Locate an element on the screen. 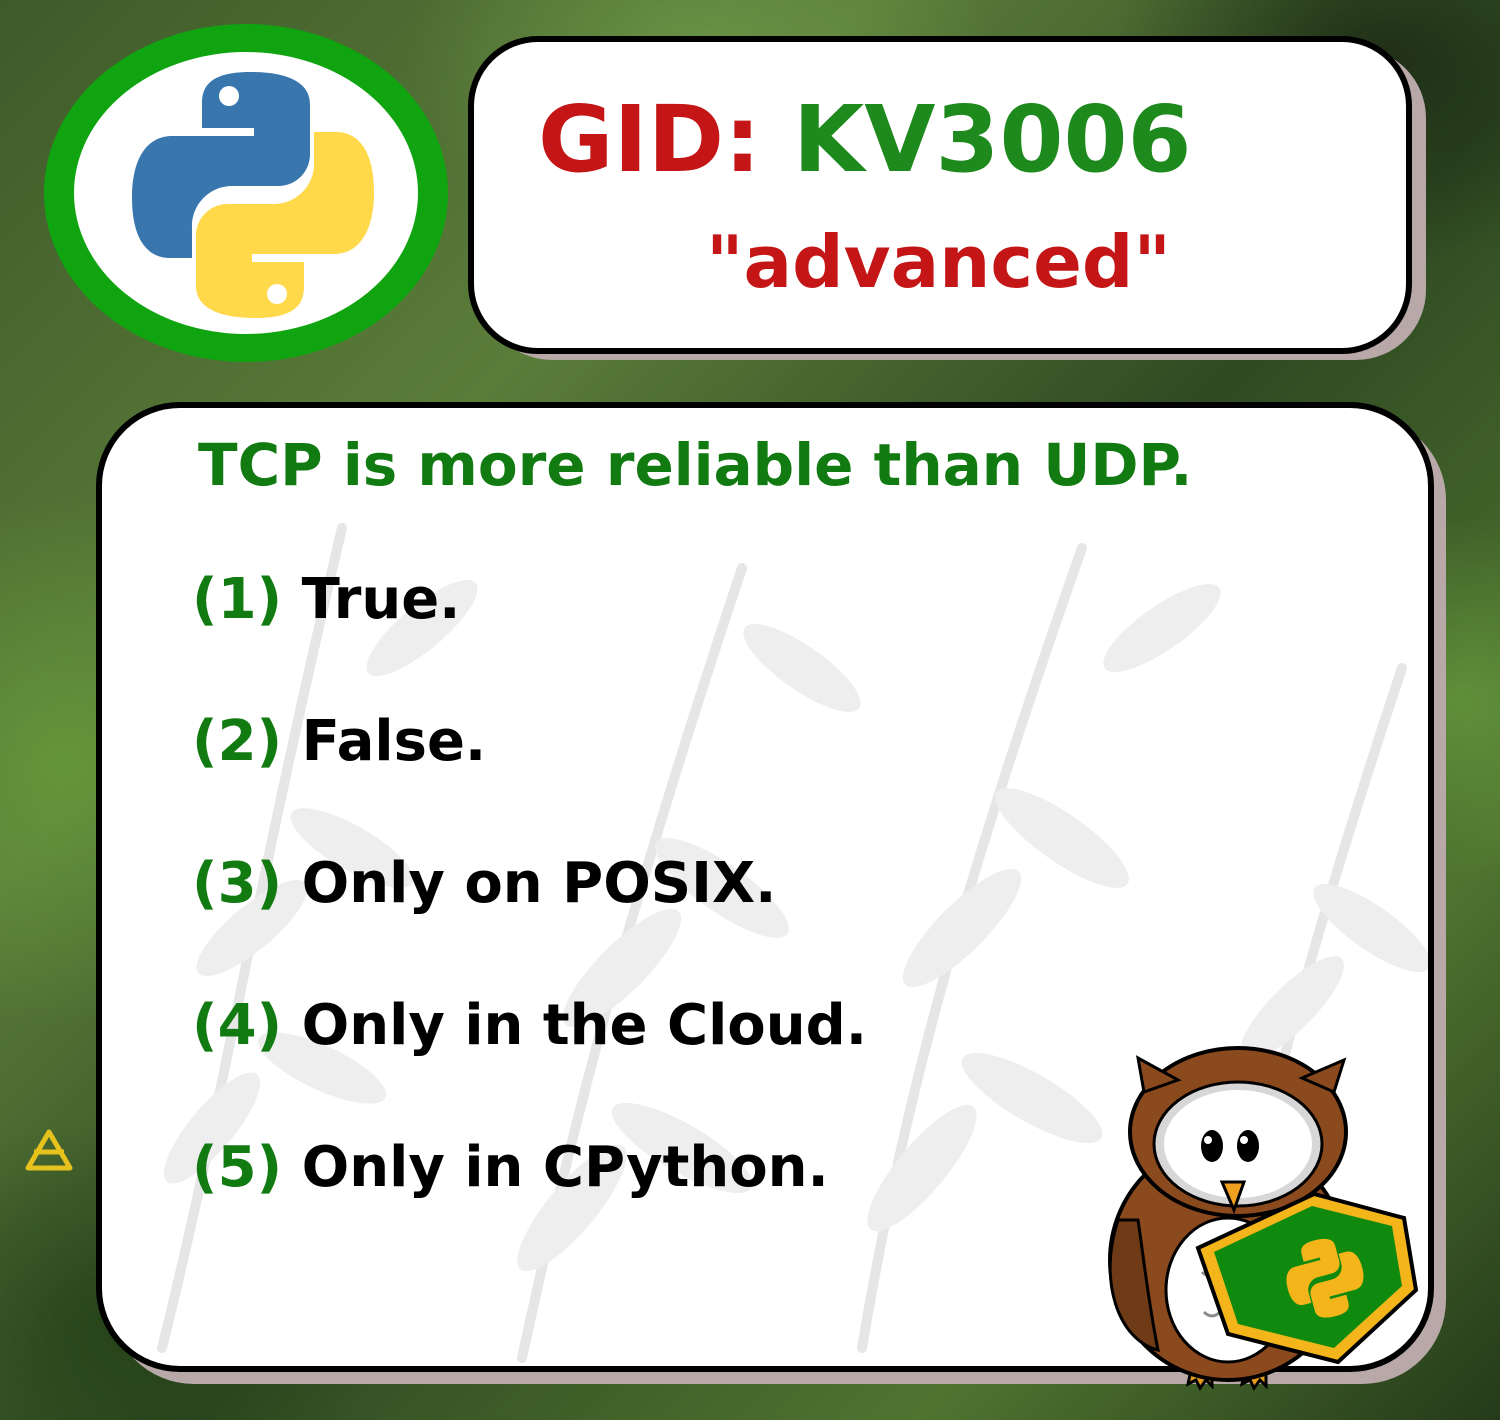  option-number: (3) is located at coordinates (237, 883).